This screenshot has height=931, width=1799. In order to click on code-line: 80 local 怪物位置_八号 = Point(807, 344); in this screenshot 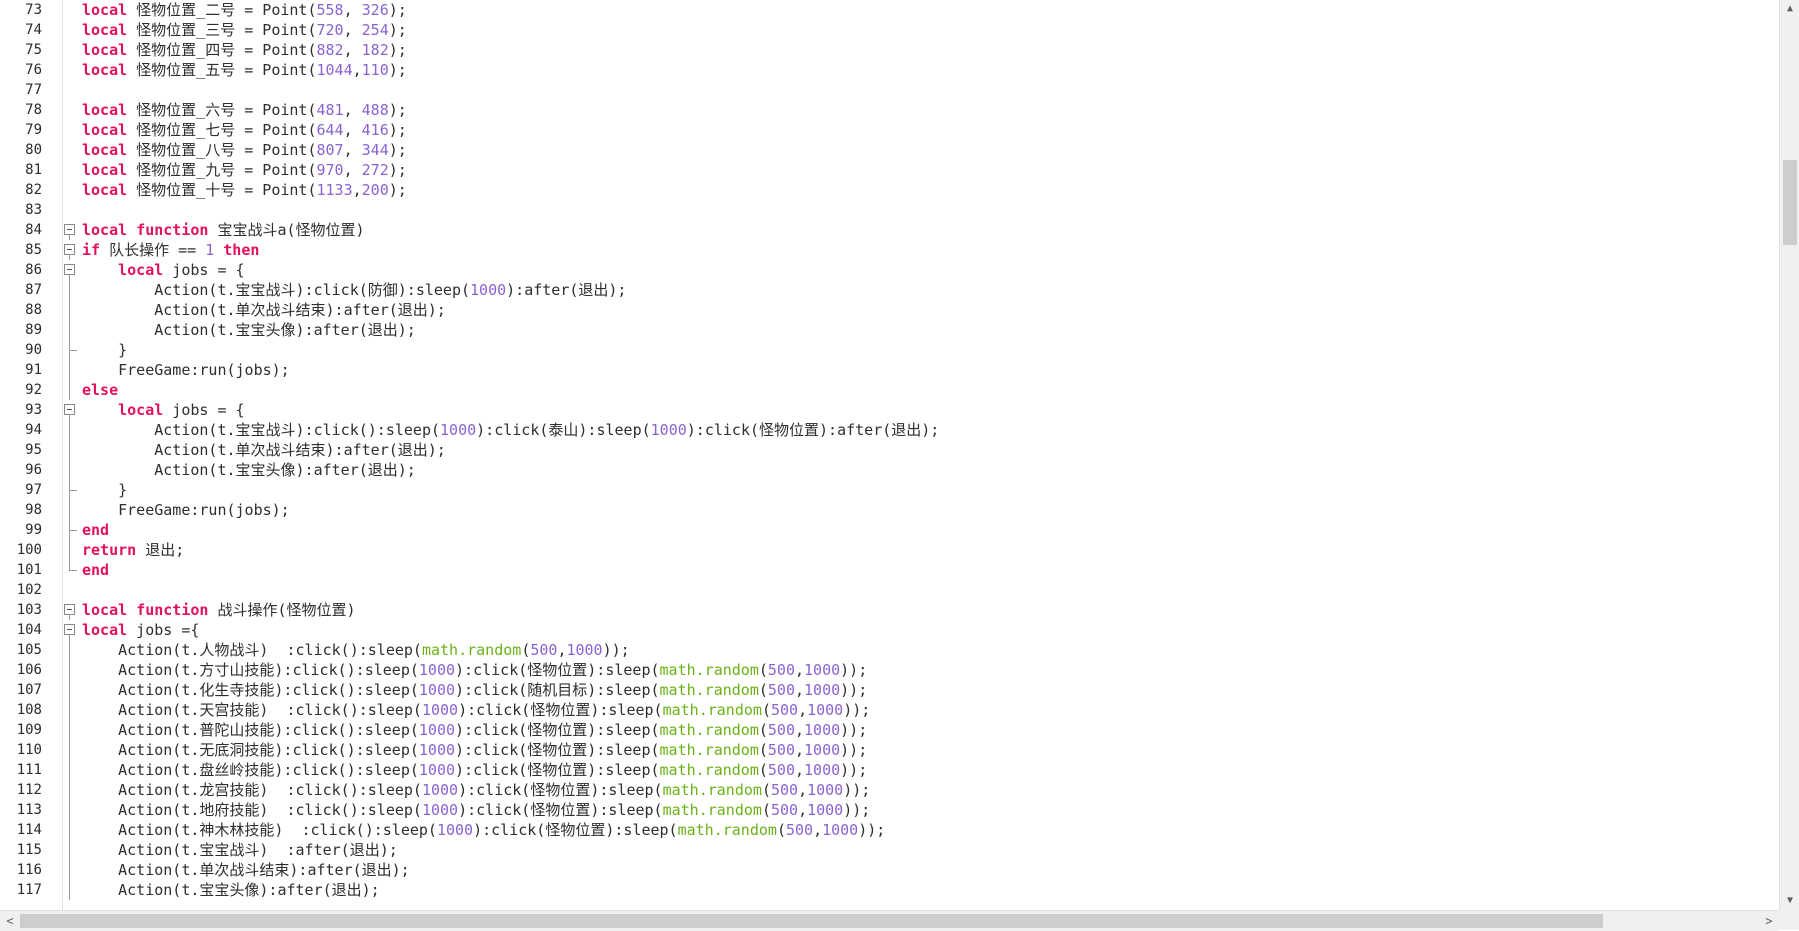, I will do `click(889, 150)`.